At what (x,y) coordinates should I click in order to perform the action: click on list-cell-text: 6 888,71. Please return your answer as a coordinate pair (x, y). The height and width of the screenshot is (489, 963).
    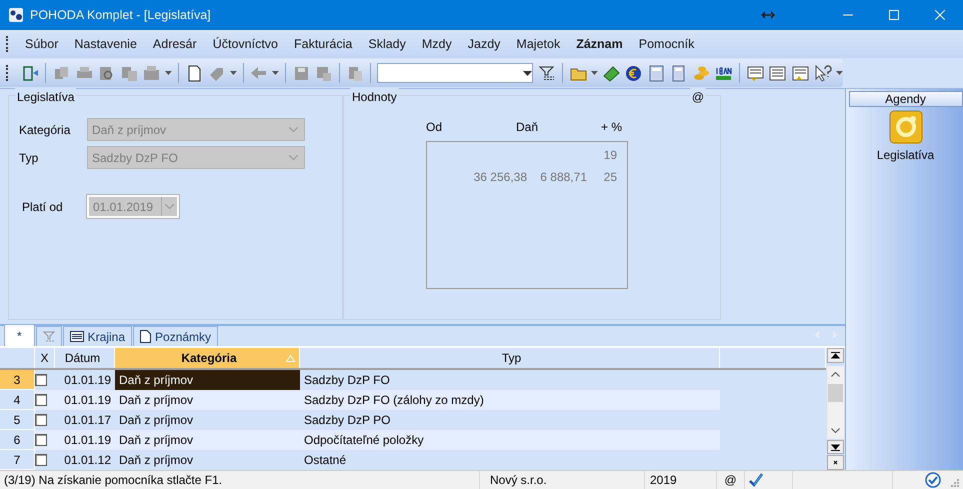
    Looking at the image, I should click on (563, 177).